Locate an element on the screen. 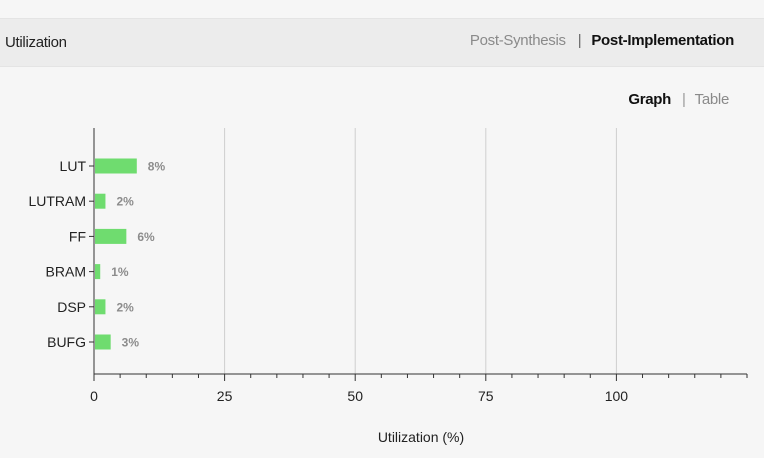 The width and height of the screenshot is (764, 458). category-label-dsp: DSP is located at coordinates (71, 307).